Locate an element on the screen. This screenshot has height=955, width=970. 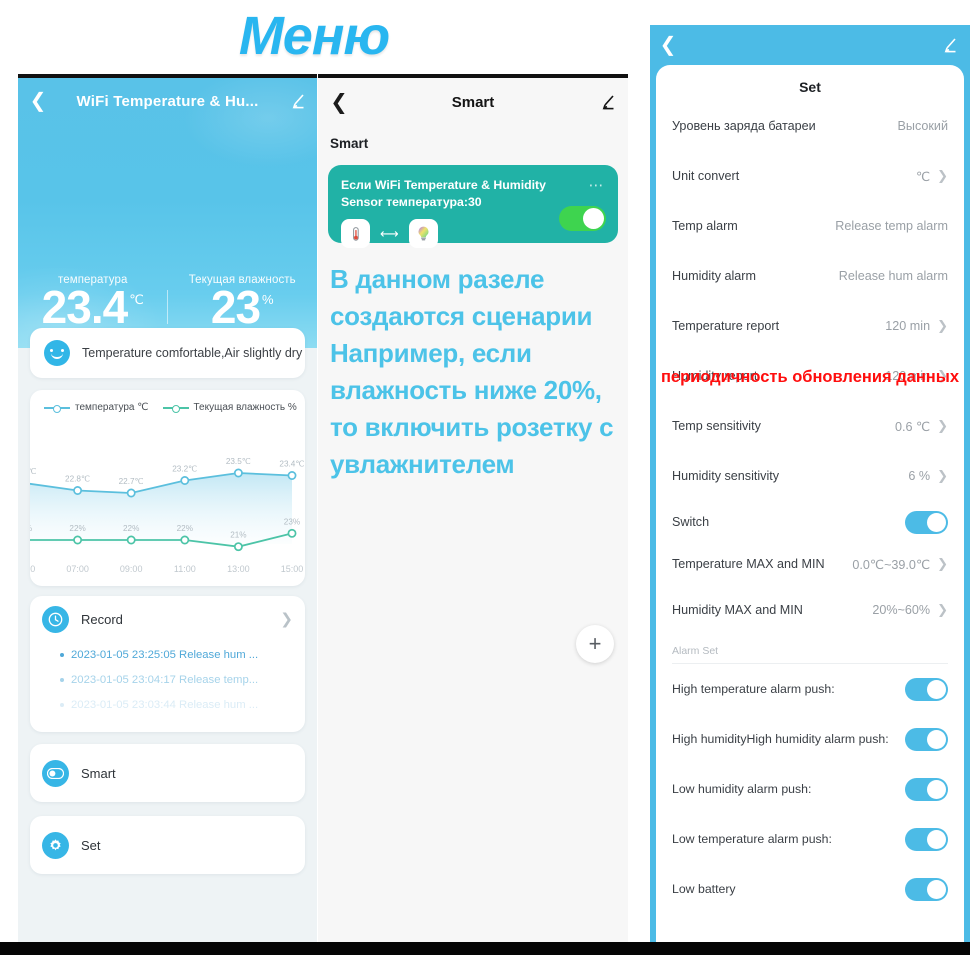
setting-value: 20%~60% is located at coordinates (901, 610).